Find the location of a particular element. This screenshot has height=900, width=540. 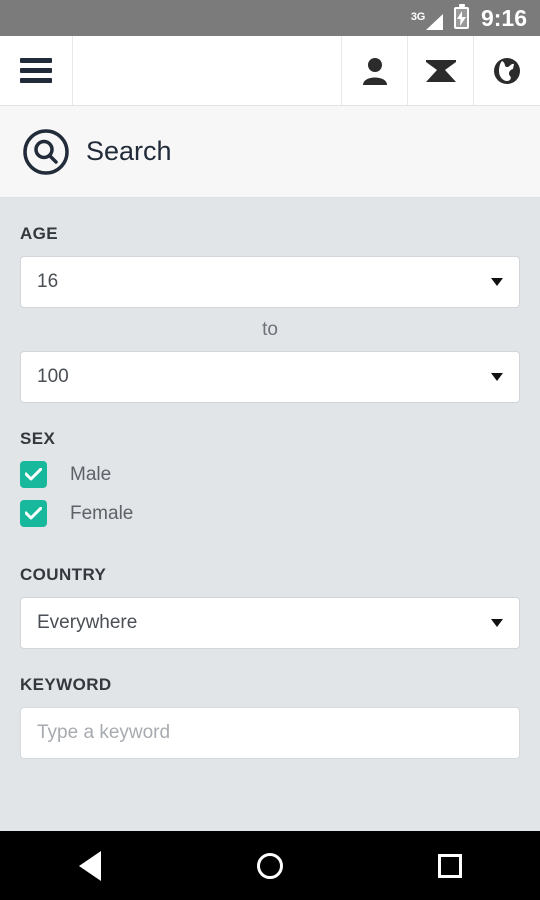

profile-button is located at coordinates (375, 70).